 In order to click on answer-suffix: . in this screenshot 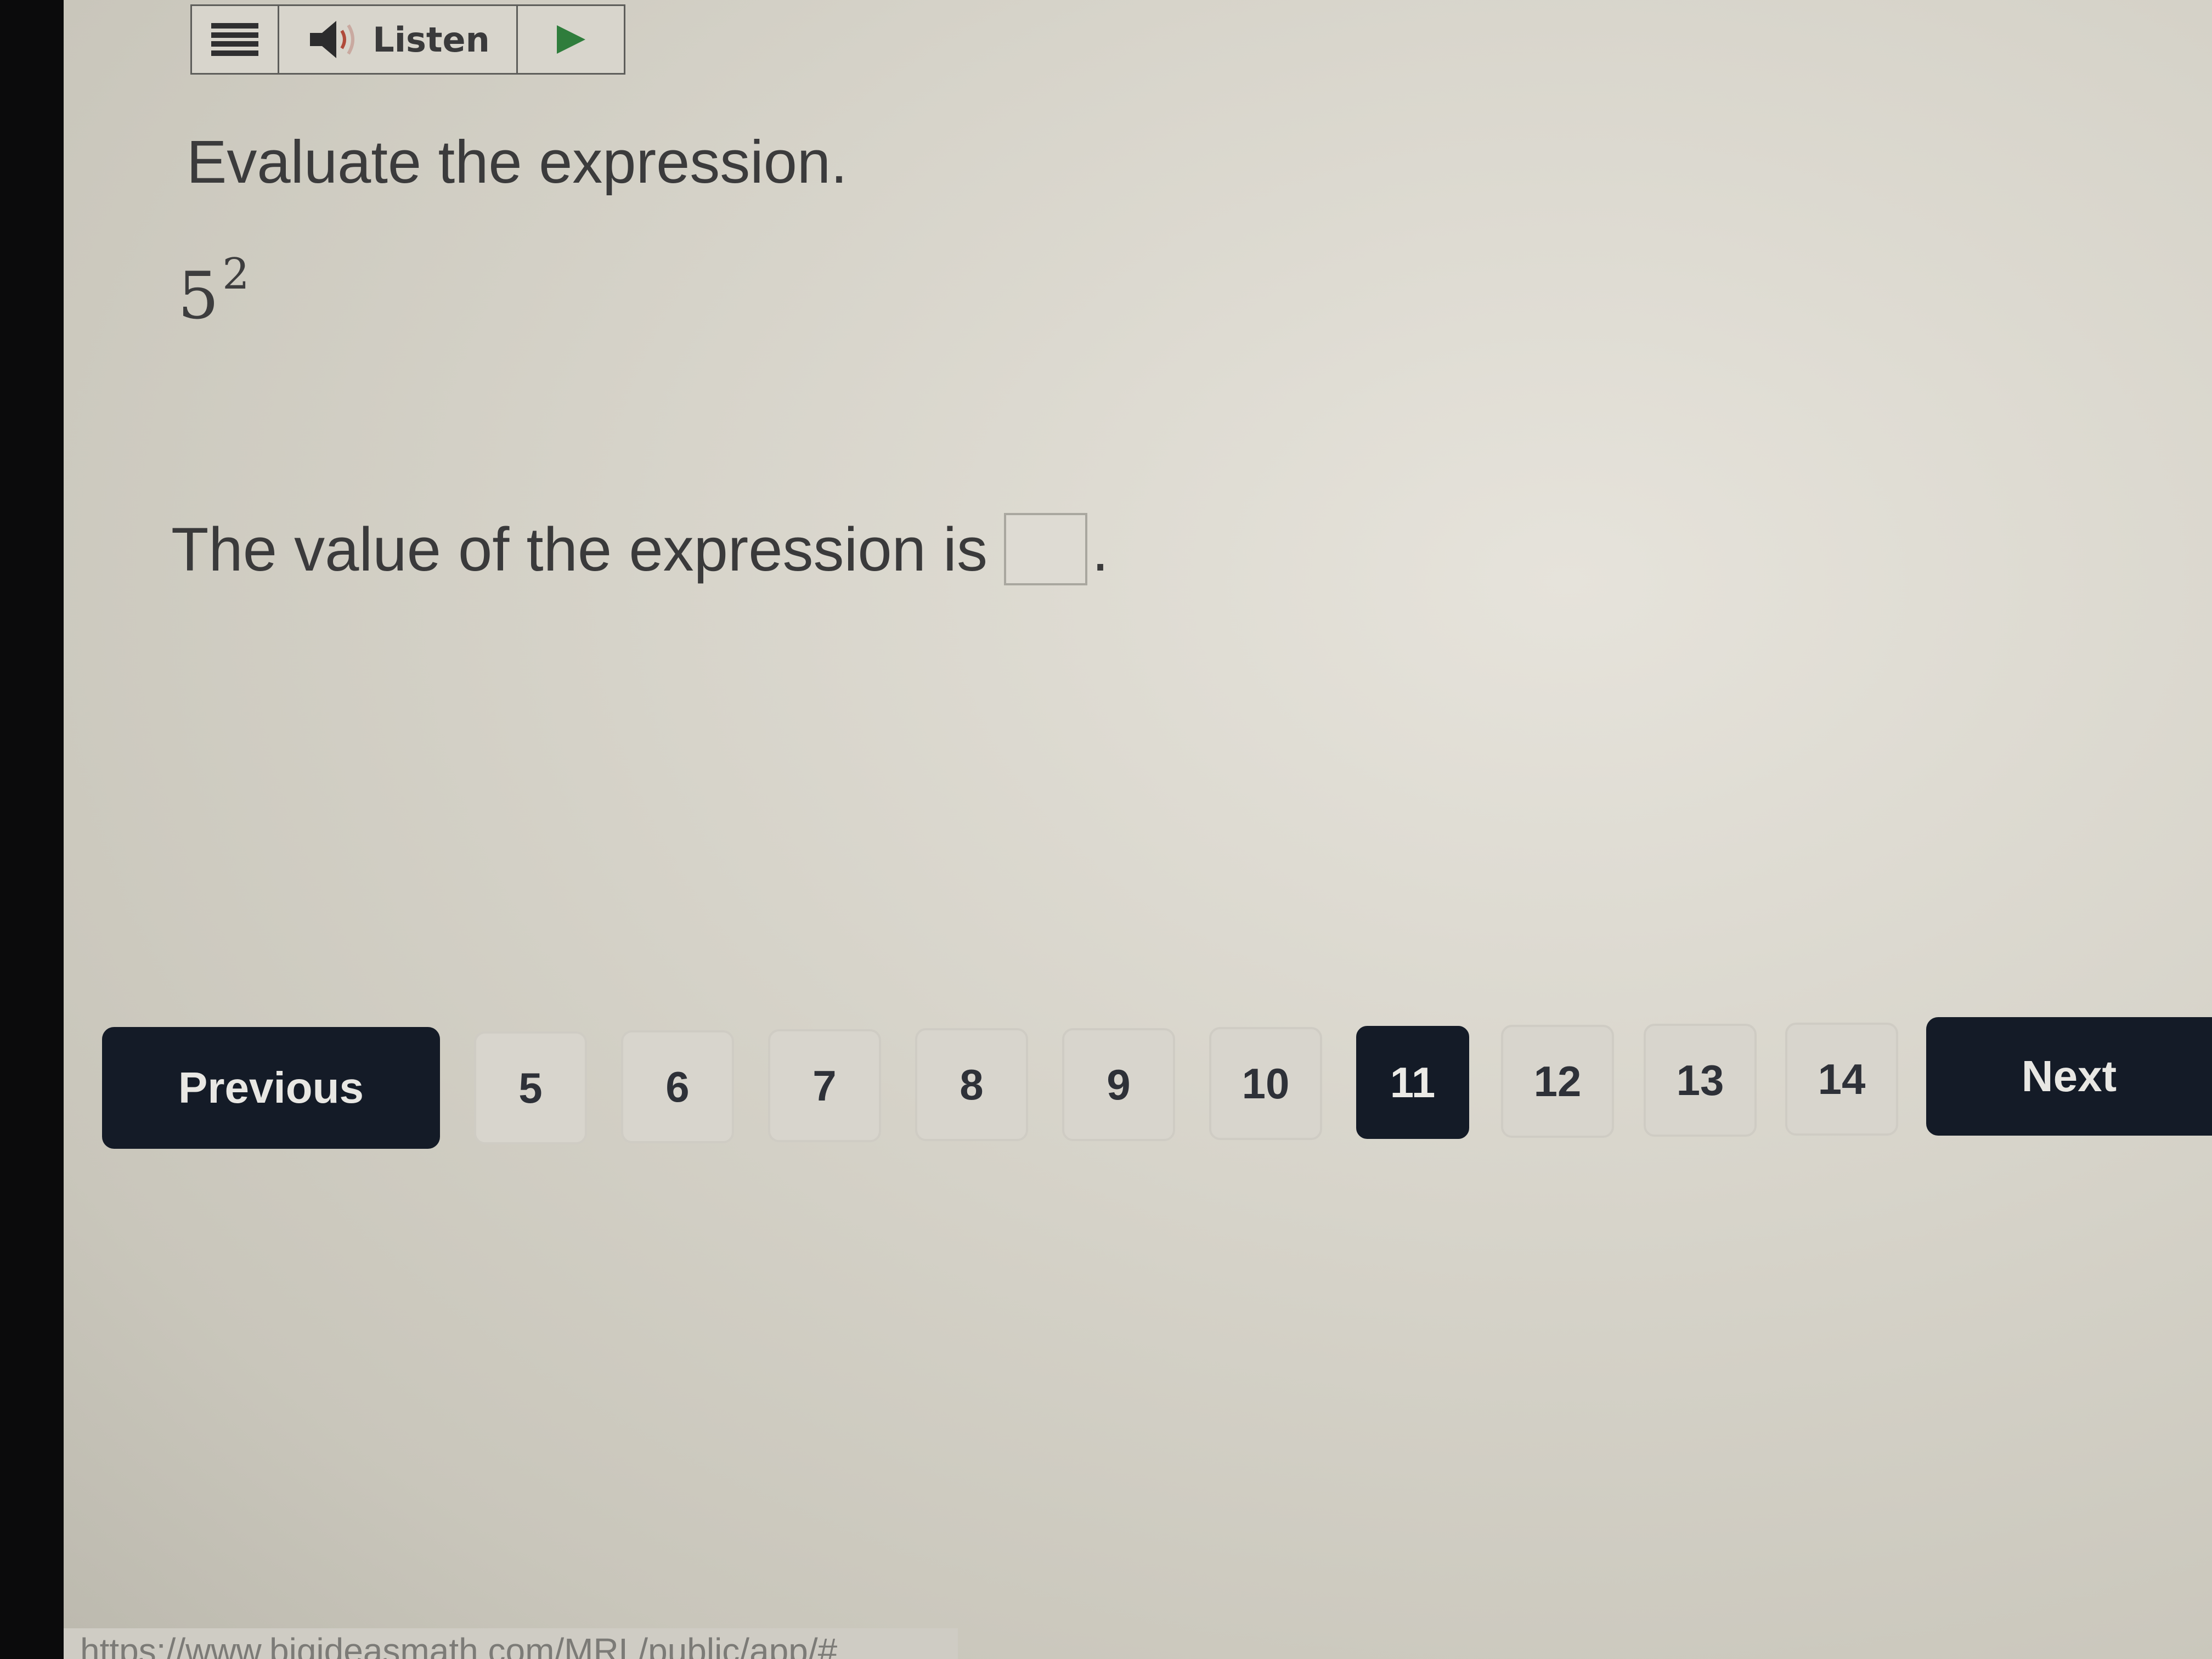, I will do `click(1100, 549)`.